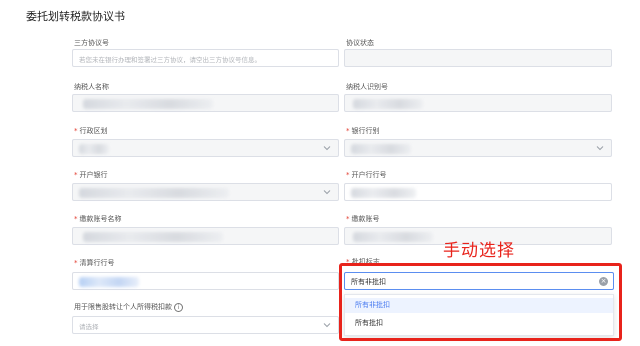  What do you see at coordinates (367, 87) in the screenshot?
I see `taxpayer-id-label: 纳税人识别号` at bounding box center [367, 87].